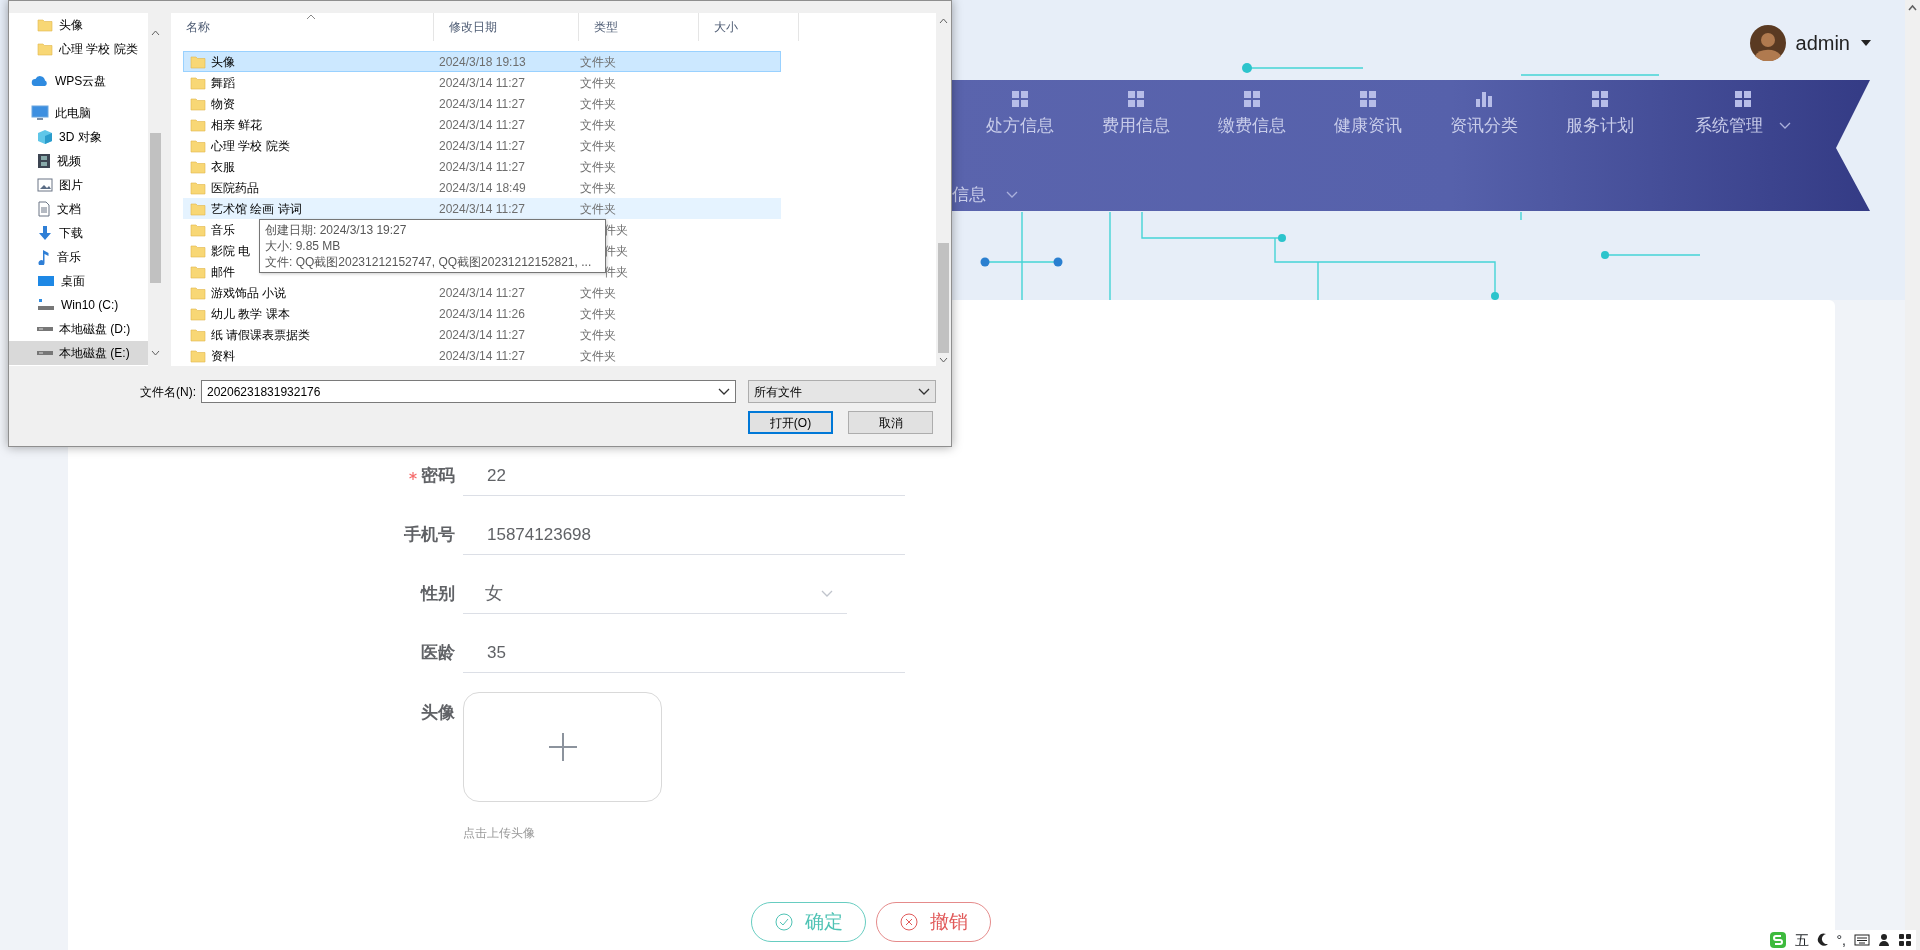 Image resolution: width=1920 pixels, height=950 pixels. I want to click on file-name: 资料, so click(223, 356).